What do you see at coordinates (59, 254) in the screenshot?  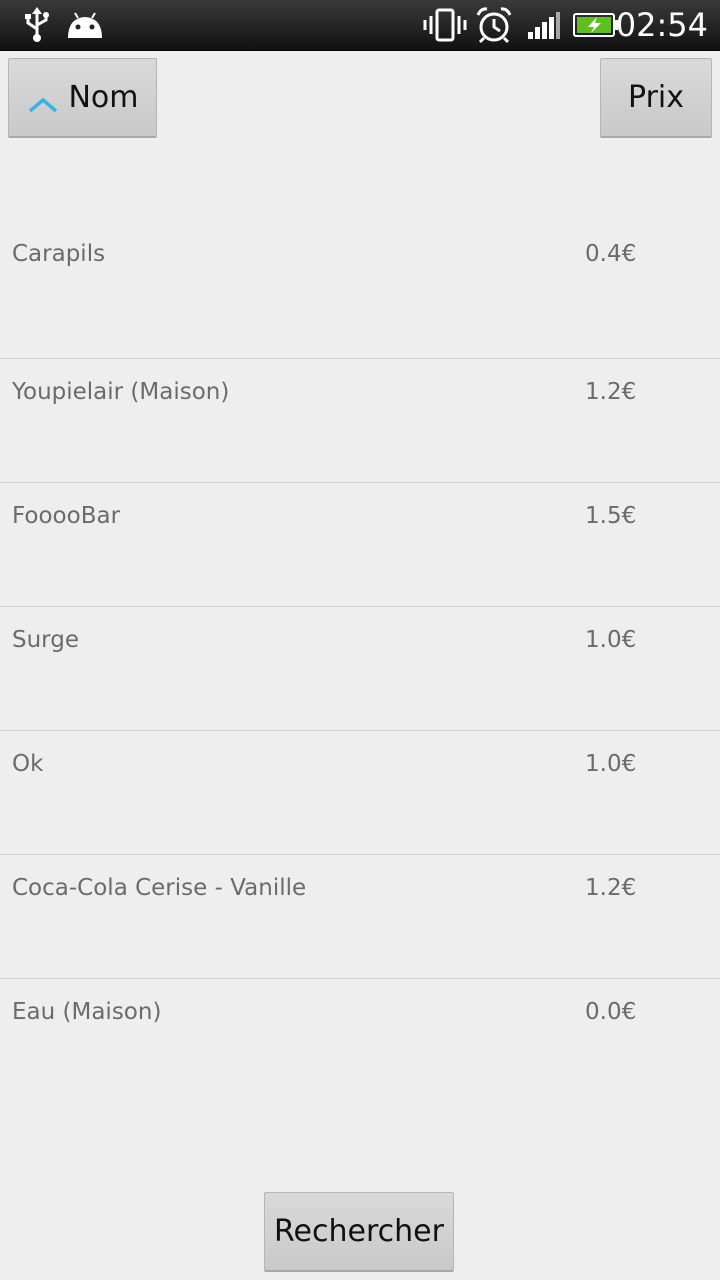 I see `item-name: Carapils` at bounding box center [59, 254].